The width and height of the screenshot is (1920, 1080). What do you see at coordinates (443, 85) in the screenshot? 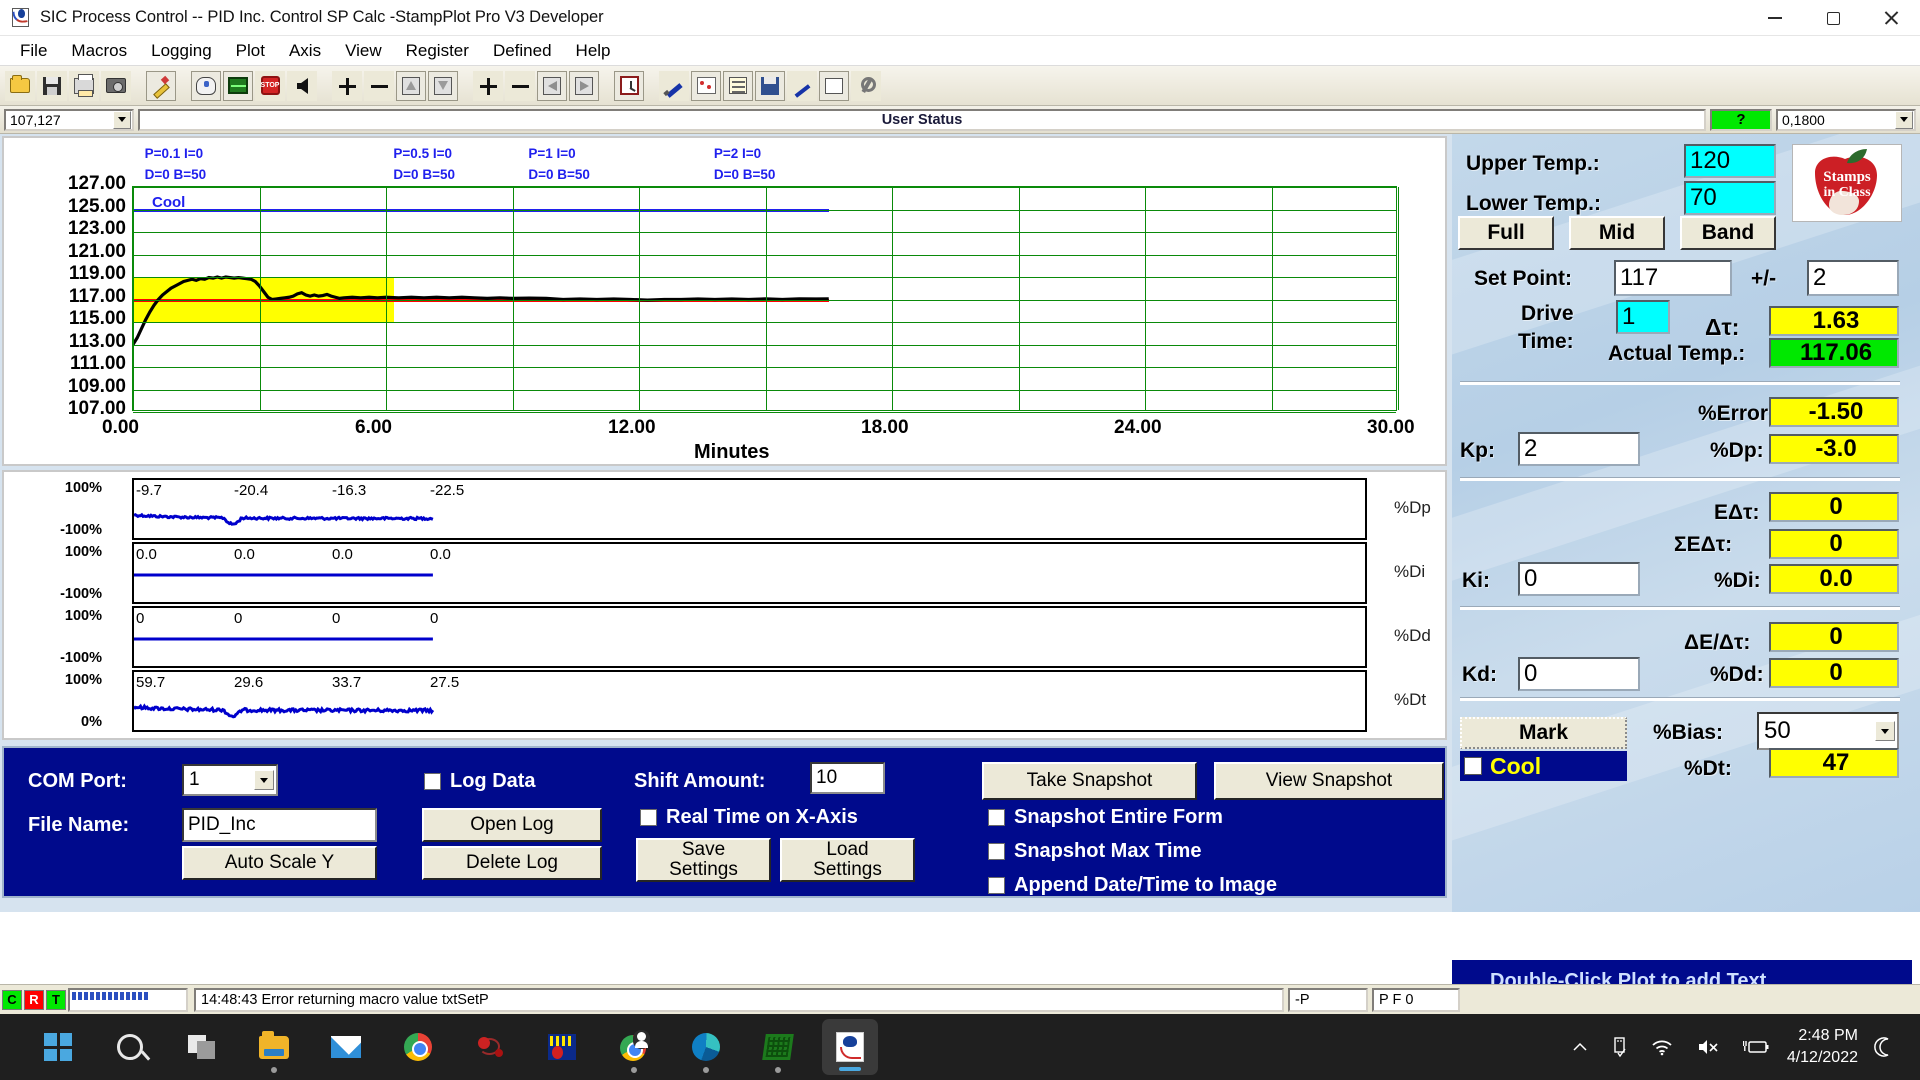
I see `scale-down-icon` at bounding box center [443, 85].